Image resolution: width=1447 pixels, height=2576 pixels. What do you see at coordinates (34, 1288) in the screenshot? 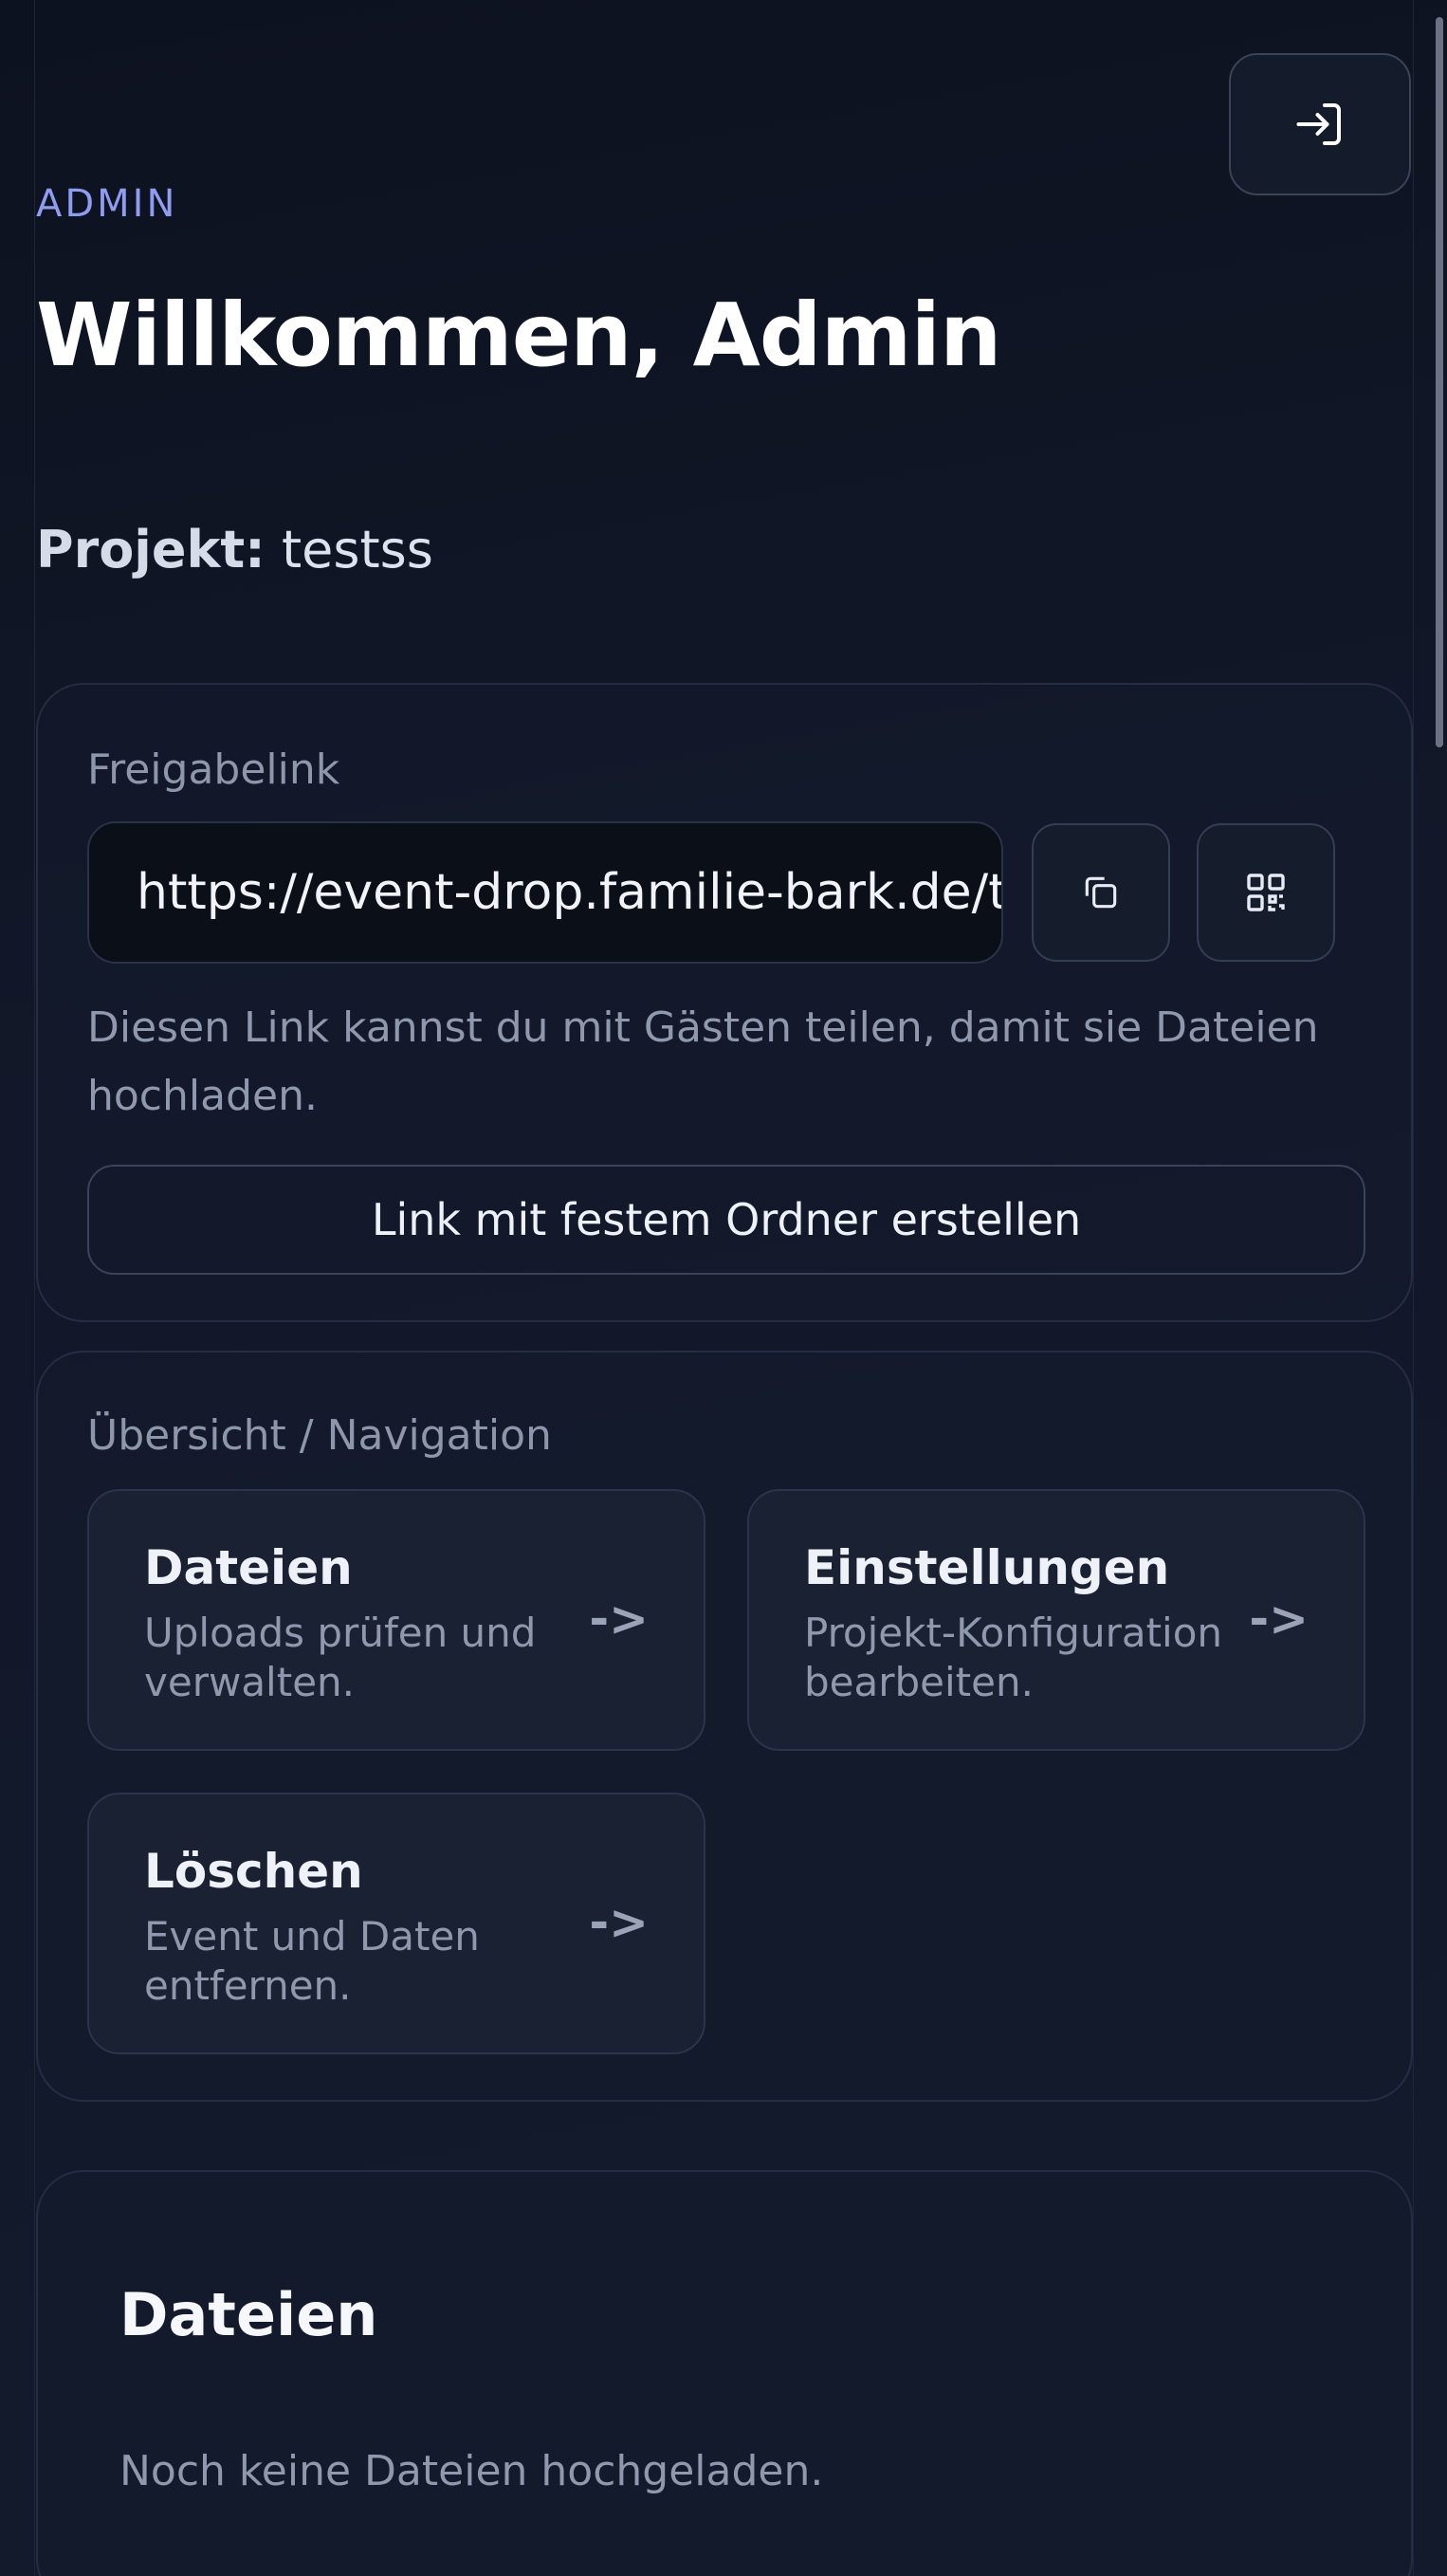
I see `frame-line-left` at bounding box center [34, 1288].